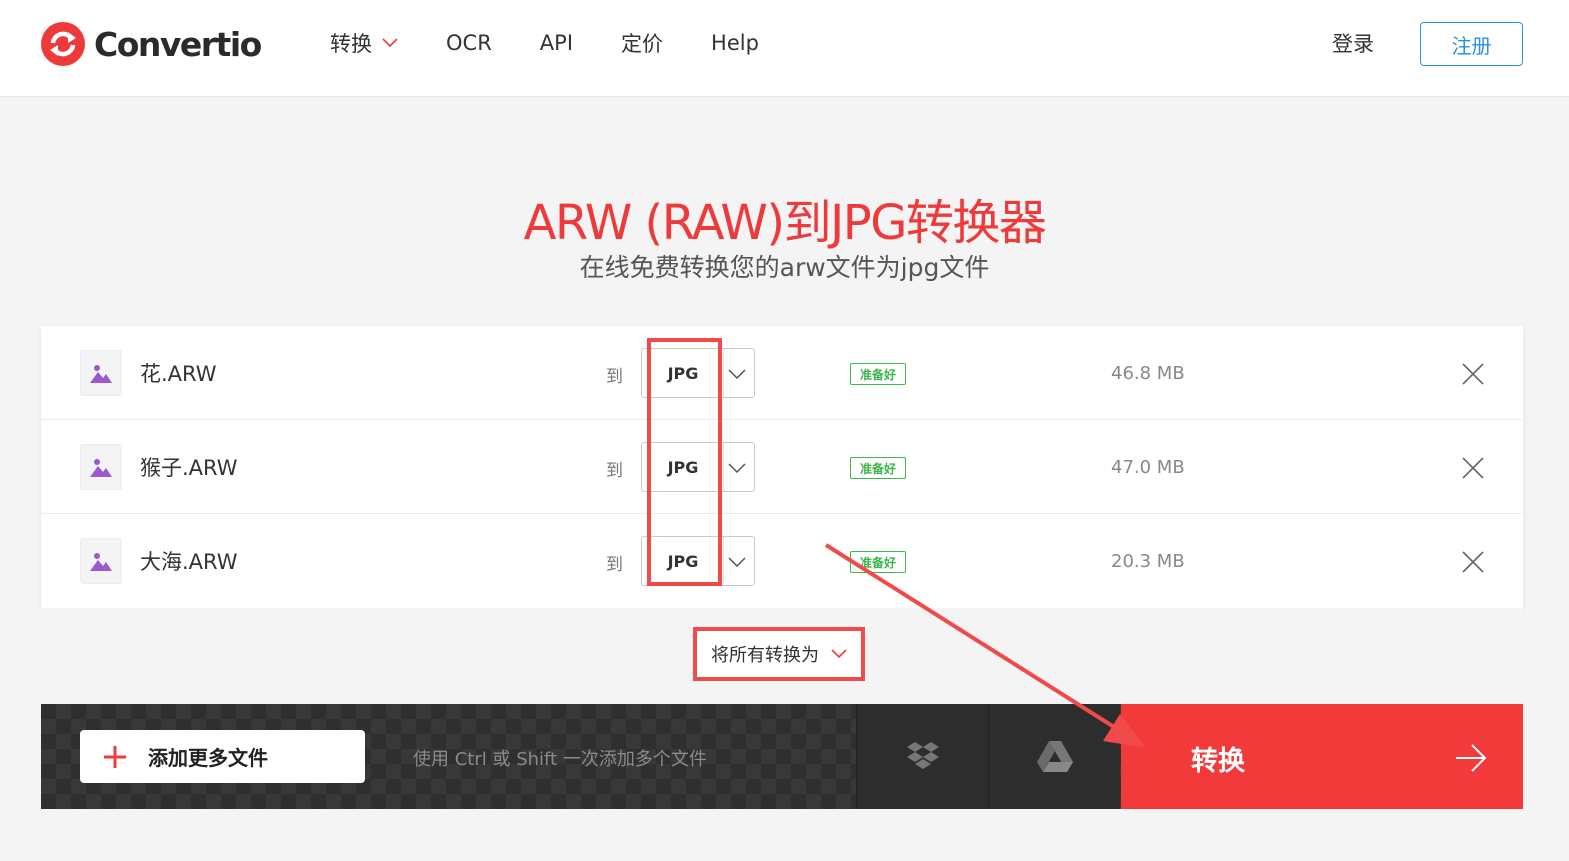 The image size is (1569, 861). Describe the element at coordinates (115, 756) in the screenshot. I see `plus-icon` at that location.